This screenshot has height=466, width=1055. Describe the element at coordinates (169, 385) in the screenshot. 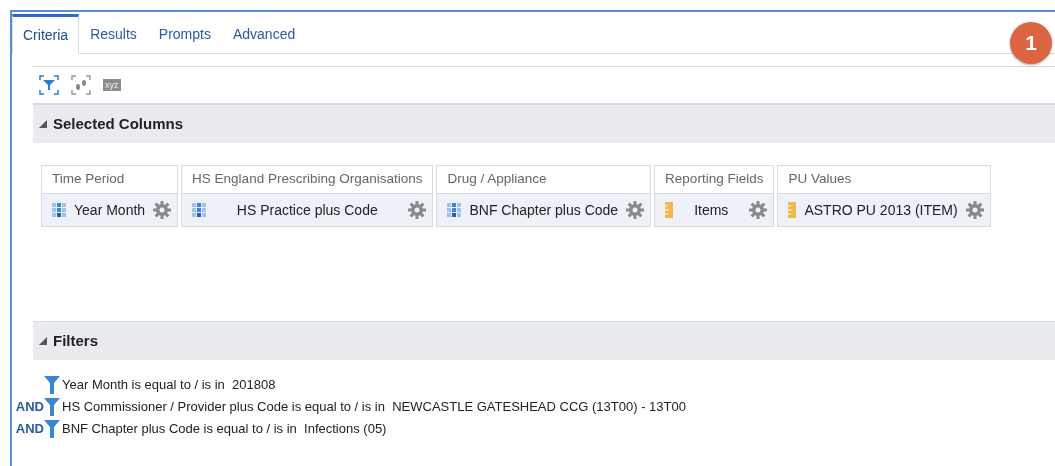

I see `filter-text: Year Month is equal to / is in 201808` at that location.